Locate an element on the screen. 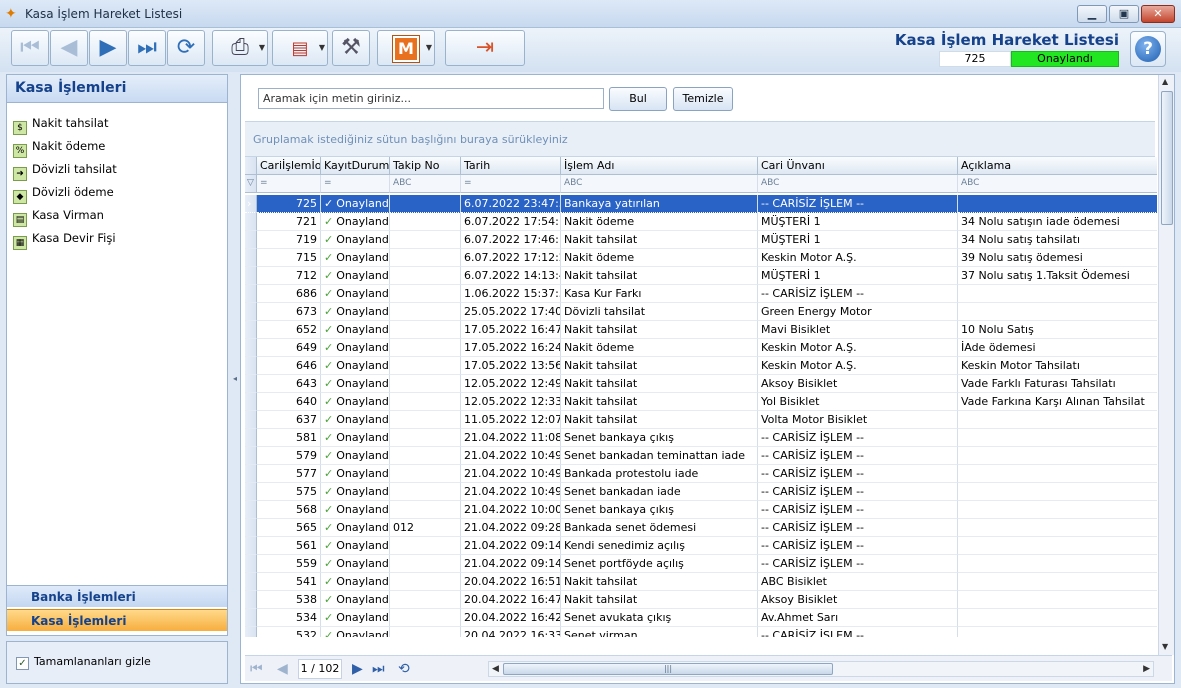 The width and height of the screenshot is (1181, 688). table-cell: 012 is located at coordinates (425, 528).